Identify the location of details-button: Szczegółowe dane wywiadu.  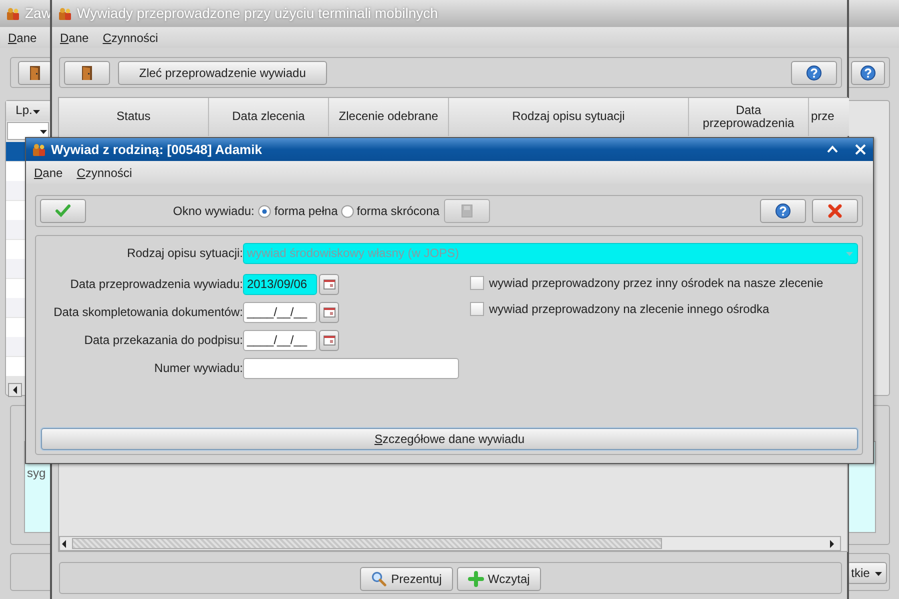
(449, 439).